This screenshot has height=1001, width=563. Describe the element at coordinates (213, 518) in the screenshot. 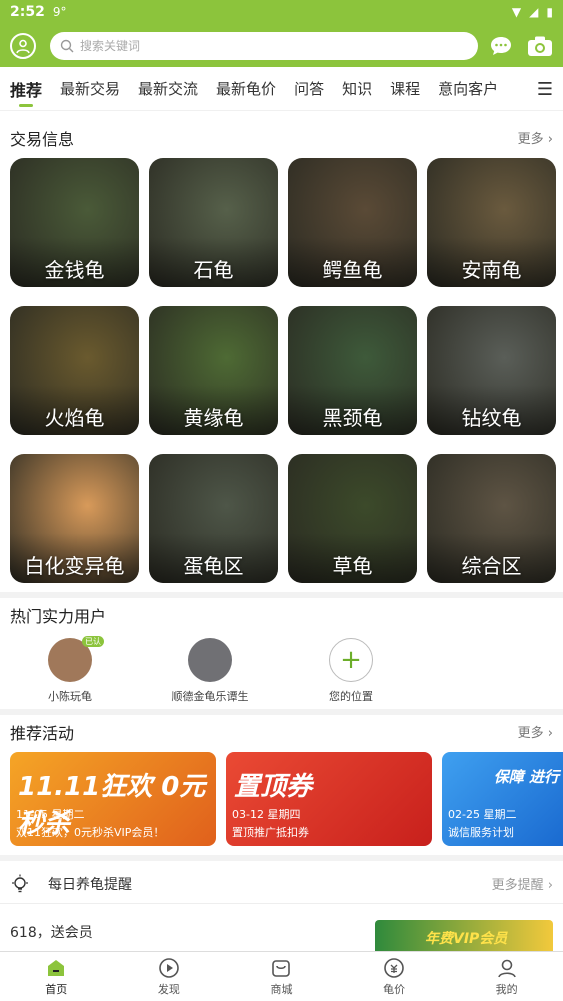

I see `tile-dangui: 蛋龟区` at that location.